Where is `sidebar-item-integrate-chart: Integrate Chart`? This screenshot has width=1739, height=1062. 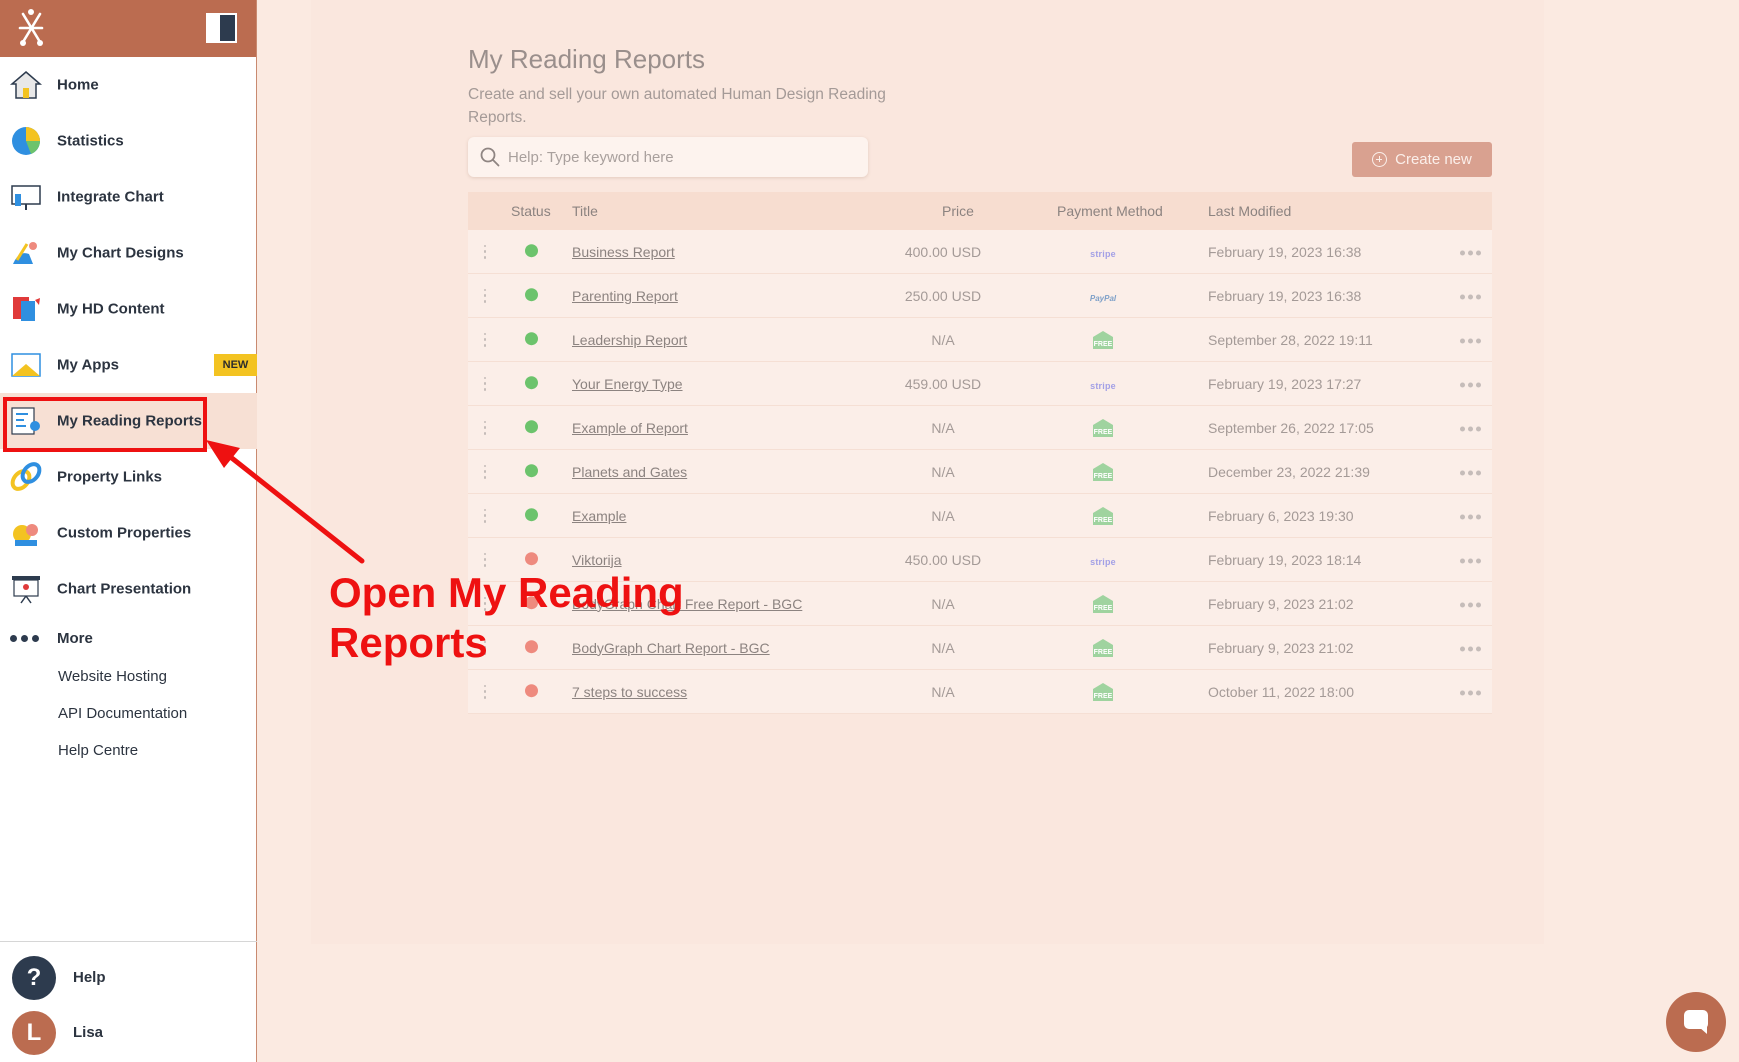
sidebar-item-integrate-chart: Integrate Chart is located at coordinates (128, 197).